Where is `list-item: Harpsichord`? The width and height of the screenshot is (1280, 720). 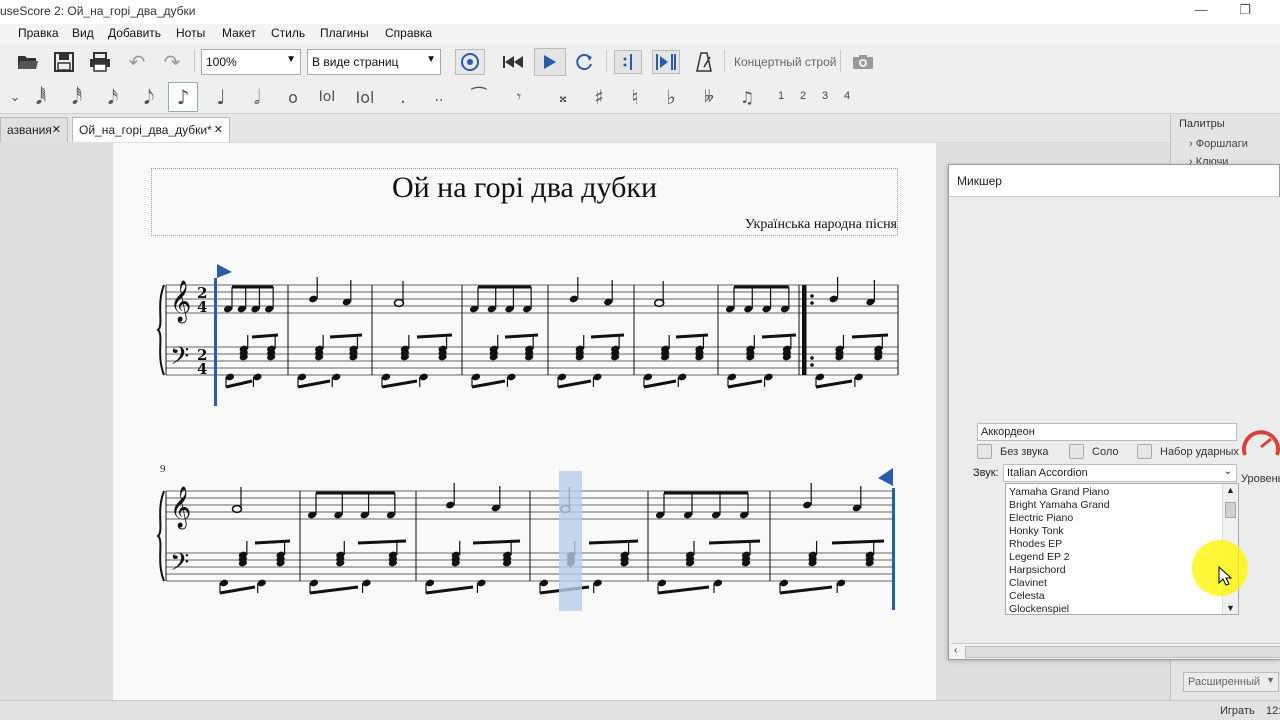 list-item: Harpsichord is located at coordinates (1037, 570).